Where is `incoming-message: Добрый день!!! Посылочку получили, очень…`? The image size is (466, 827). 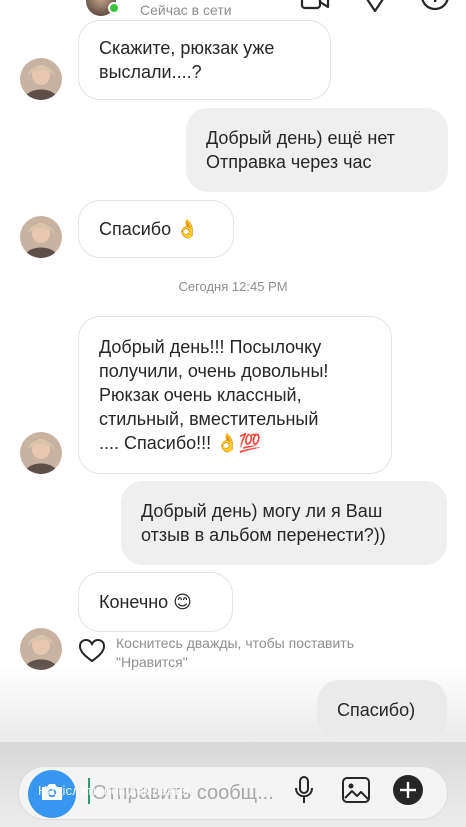 incoming-message: Добрый день!!! Посылочку получили, очень… is located at coordinates (235, 395).